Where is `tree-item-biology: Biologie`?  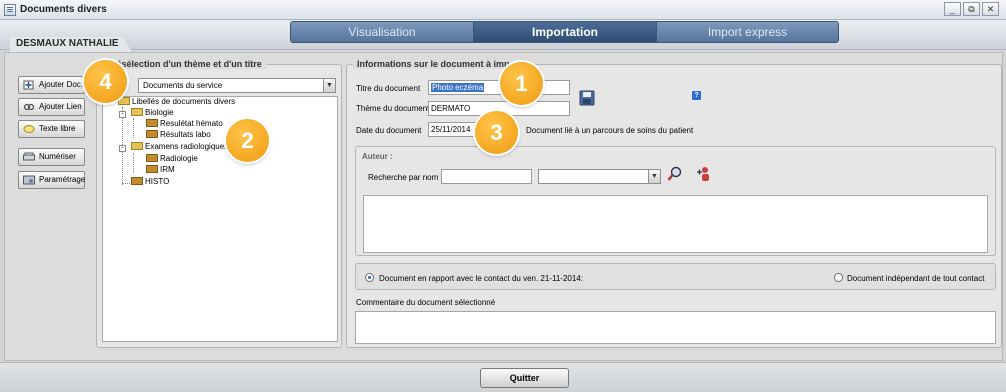 tree-item-biology: Biologie is located at coordinates (152, 112).